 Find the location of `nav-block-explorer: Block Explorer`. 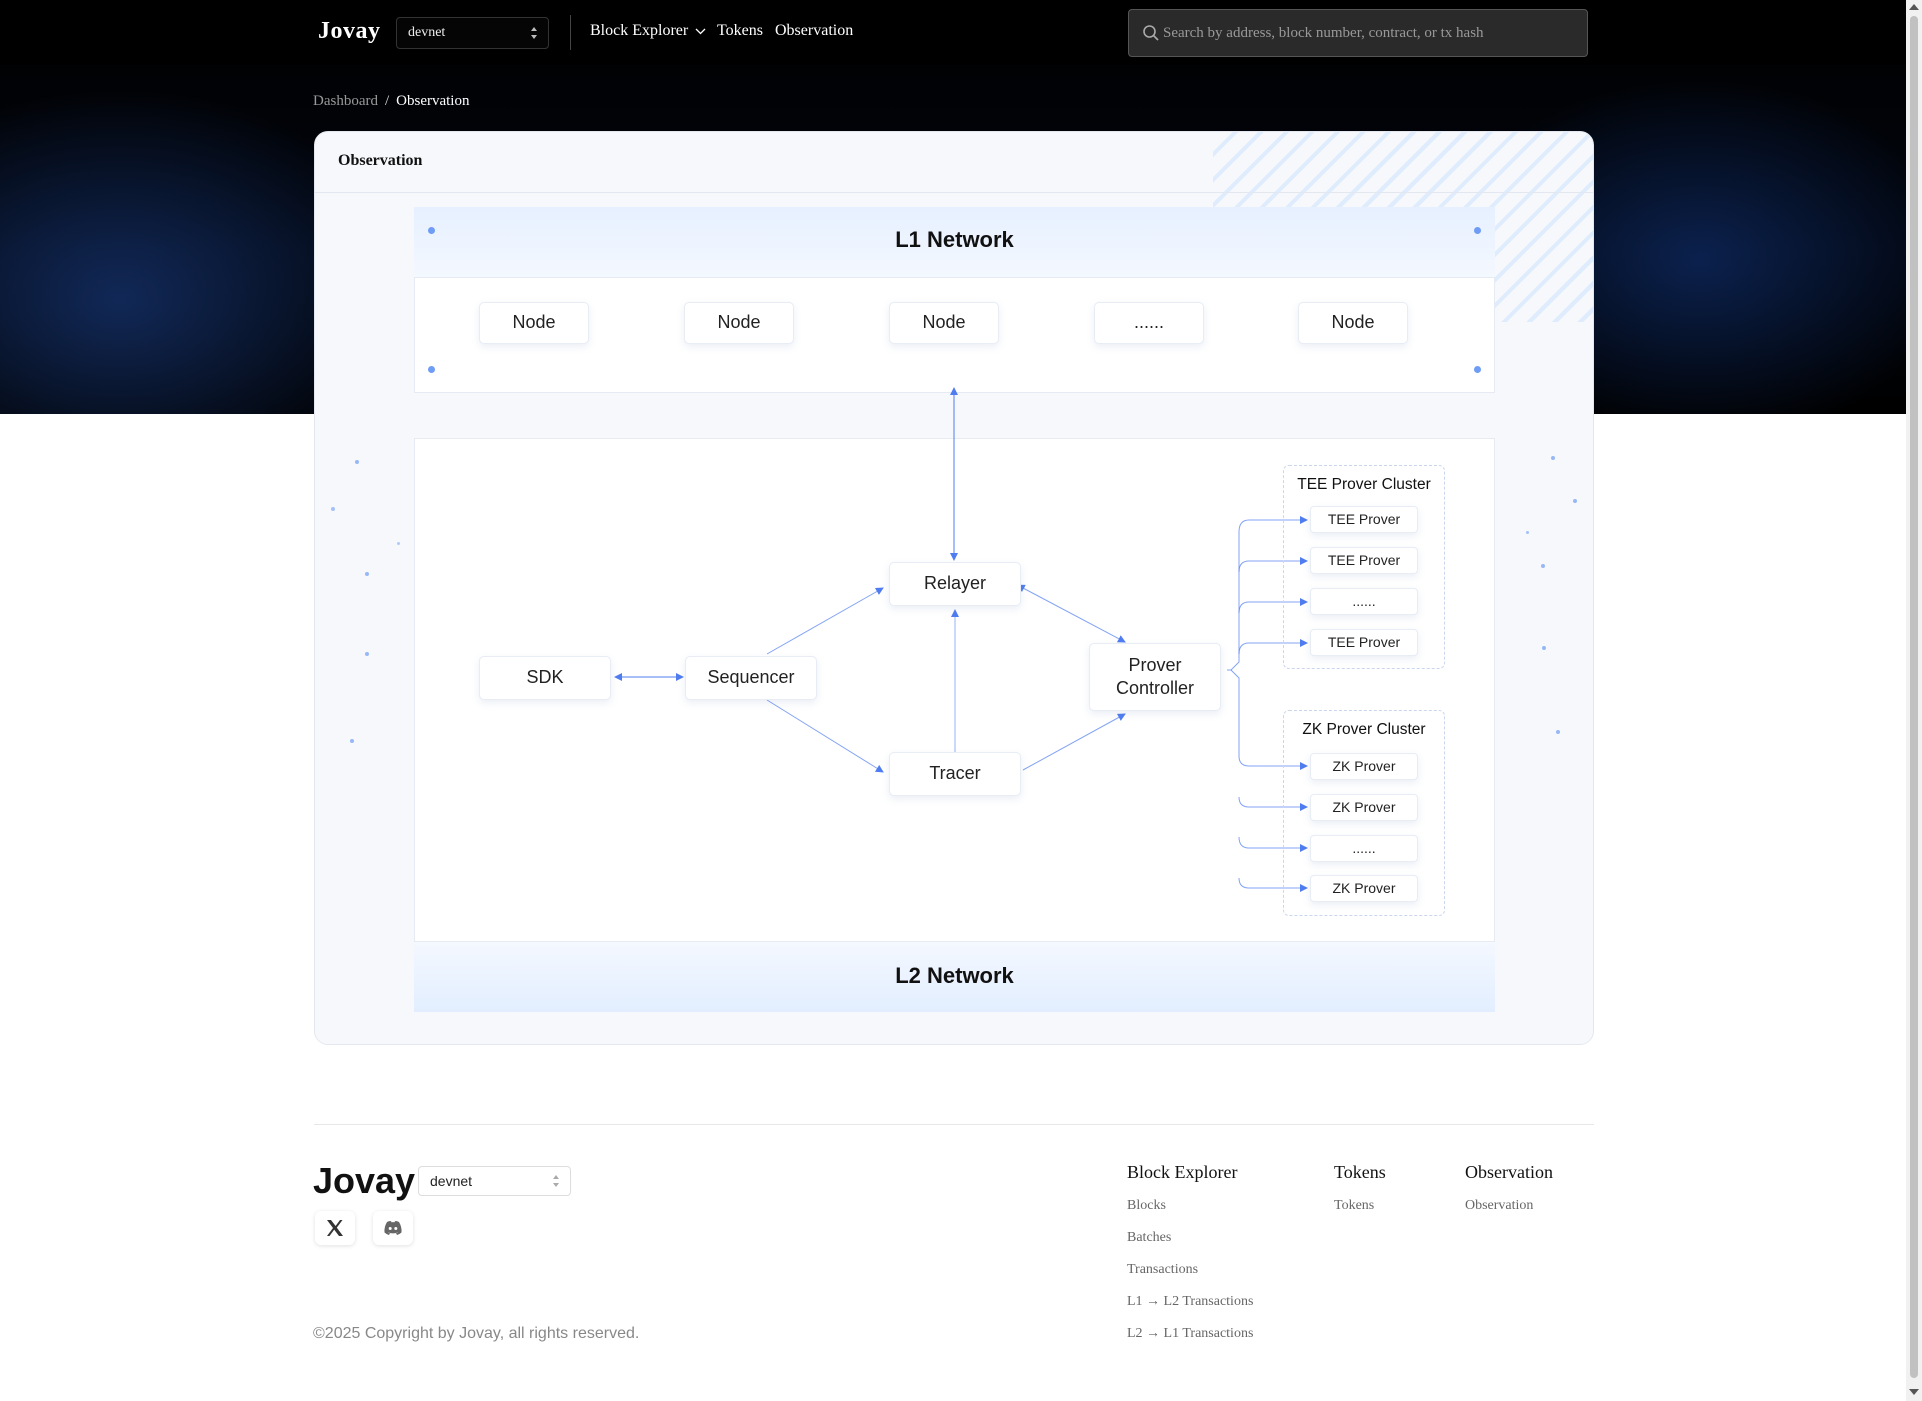

nav-block-explorer: Block Explorer is located at coordinates (648, 31).